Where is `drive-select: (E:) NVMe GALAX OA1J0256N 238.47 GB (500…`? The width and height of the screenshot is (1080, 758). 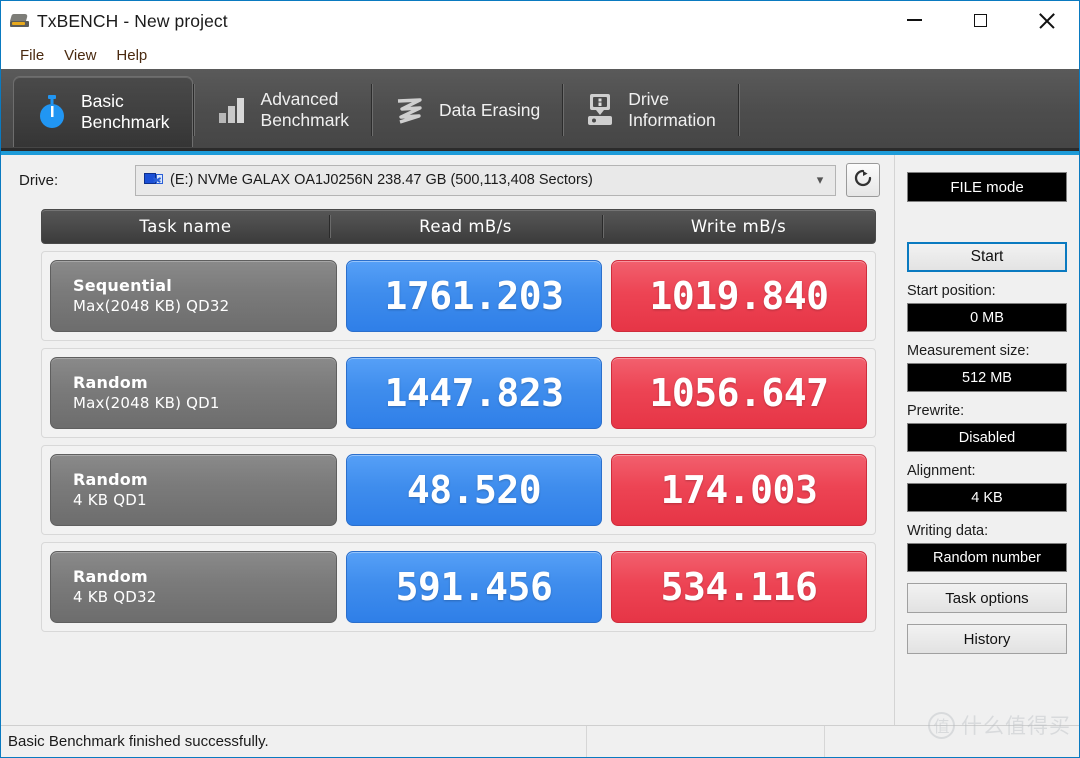
drive-select: (E:) NVMe GALAX OA1J0256N 238.47 GB (500… is located at coordinates (485, 180).